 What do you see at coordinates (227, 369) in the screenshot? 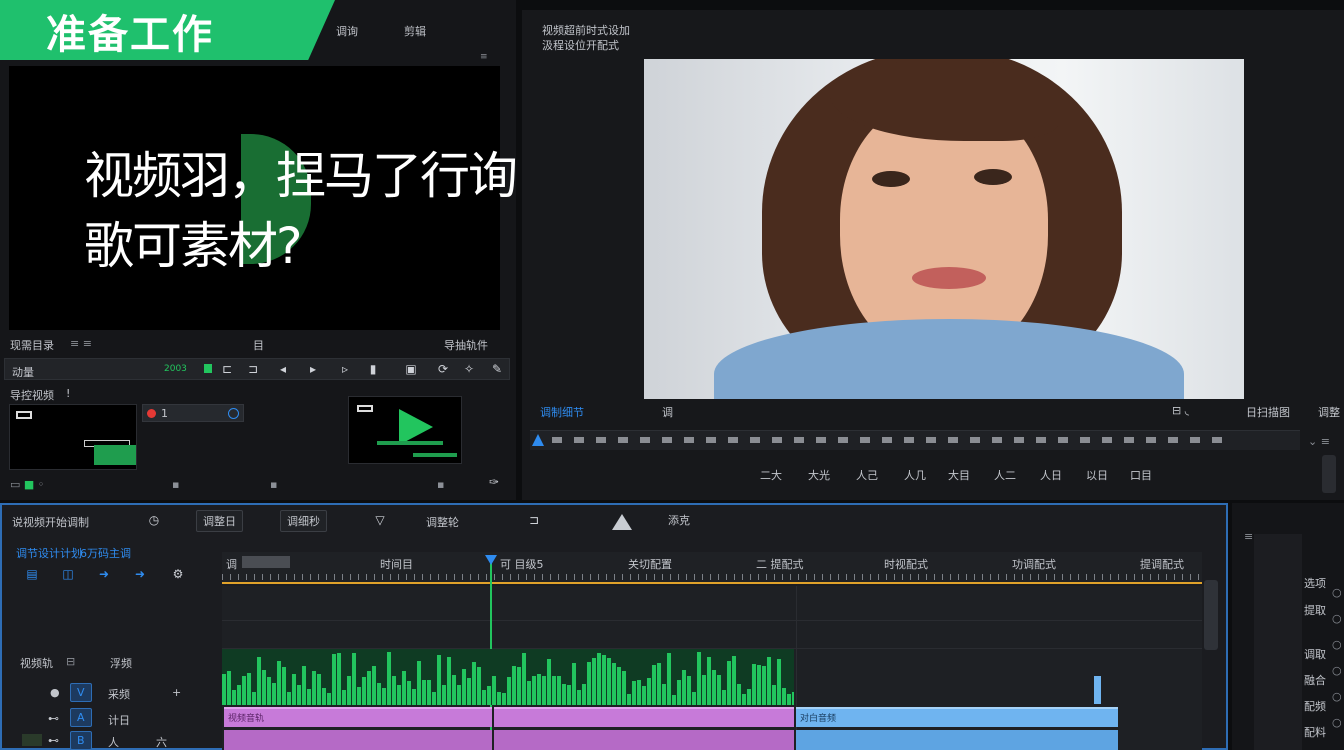
I see `mark-in-icon: ⊏` at bounding box center [227, 369].